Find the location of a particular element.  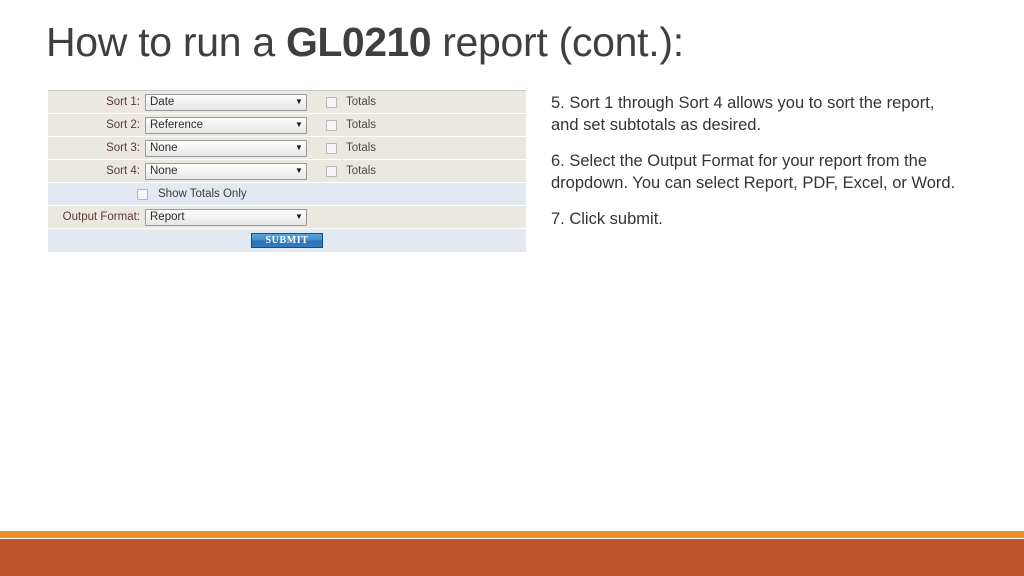

page-title-text-before: How to run a is located at coordinates (166, 42).